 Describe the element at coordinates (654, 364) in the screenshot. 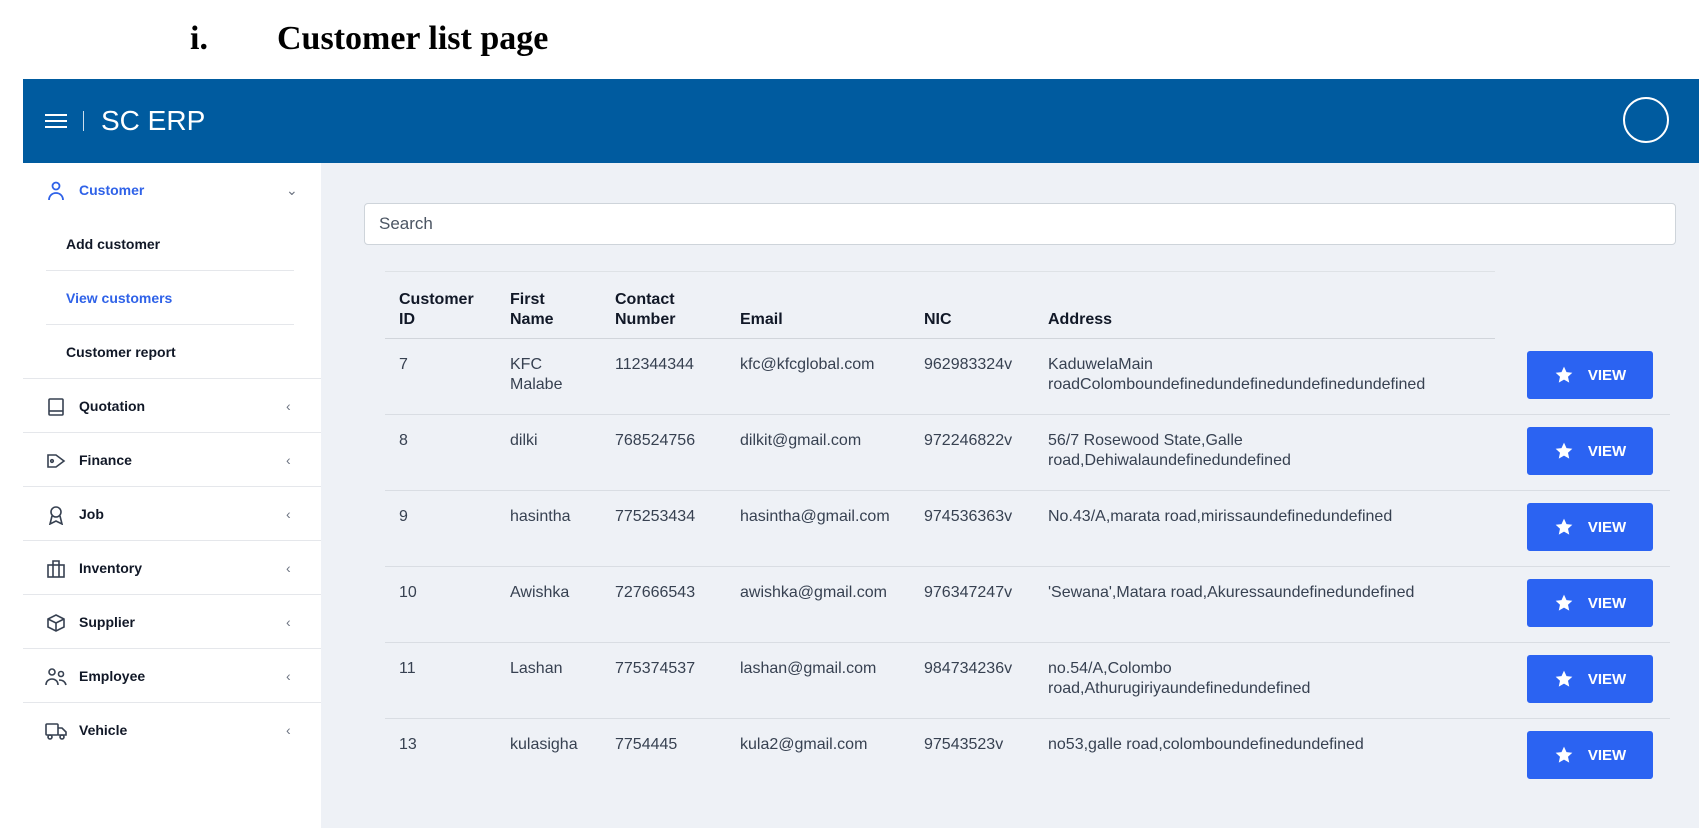

I see `cell-contact-number: 112344344` at that location.